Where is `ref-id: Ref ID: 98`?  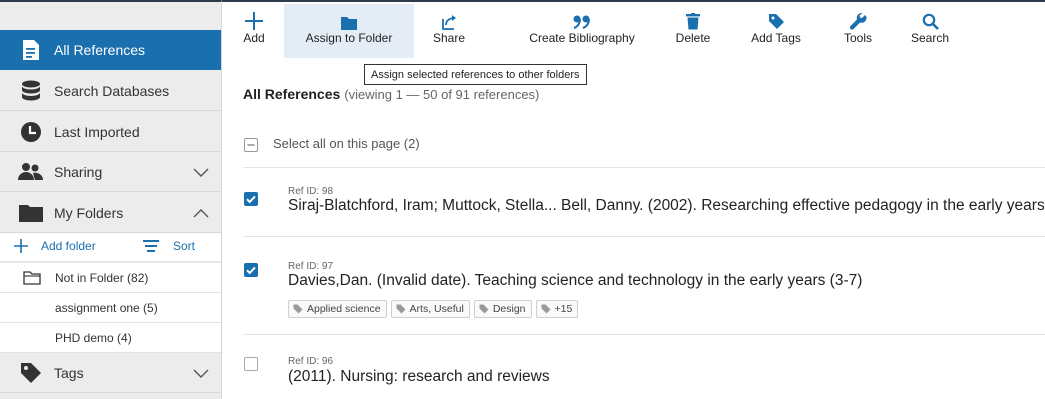 ref-id: Ref ID: 98 is located at coordinates (311, 191).